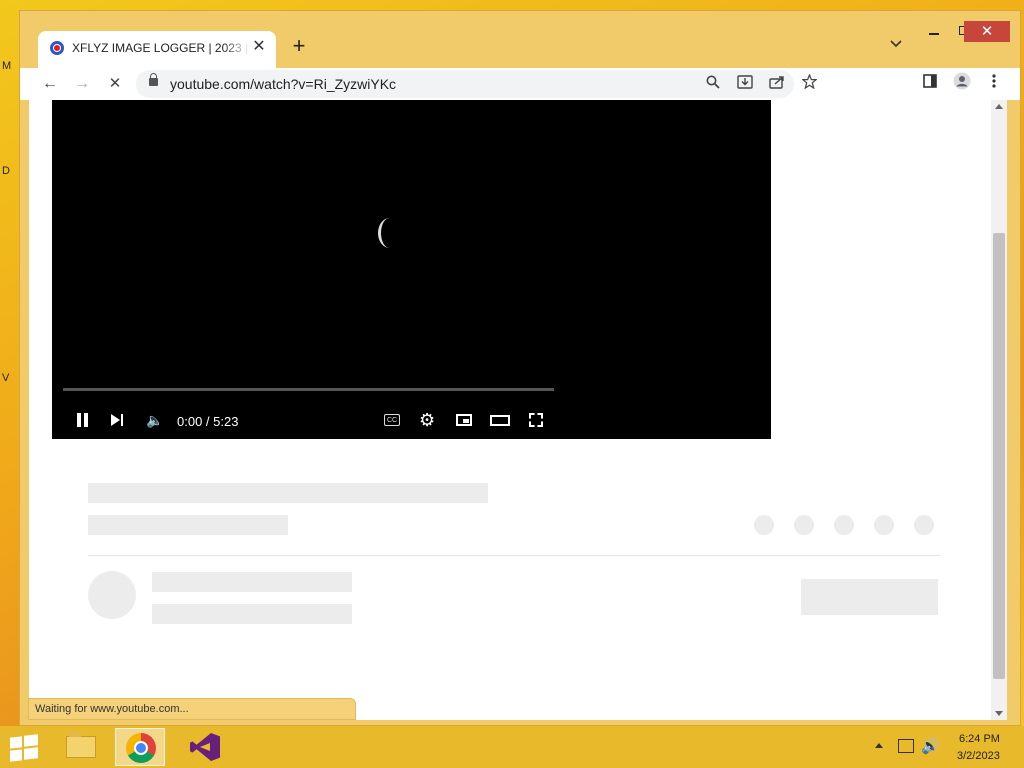 Image resolution: width=1024 pixels, height=768 pixels. I want to click on progress-bar, so click(308, 389).